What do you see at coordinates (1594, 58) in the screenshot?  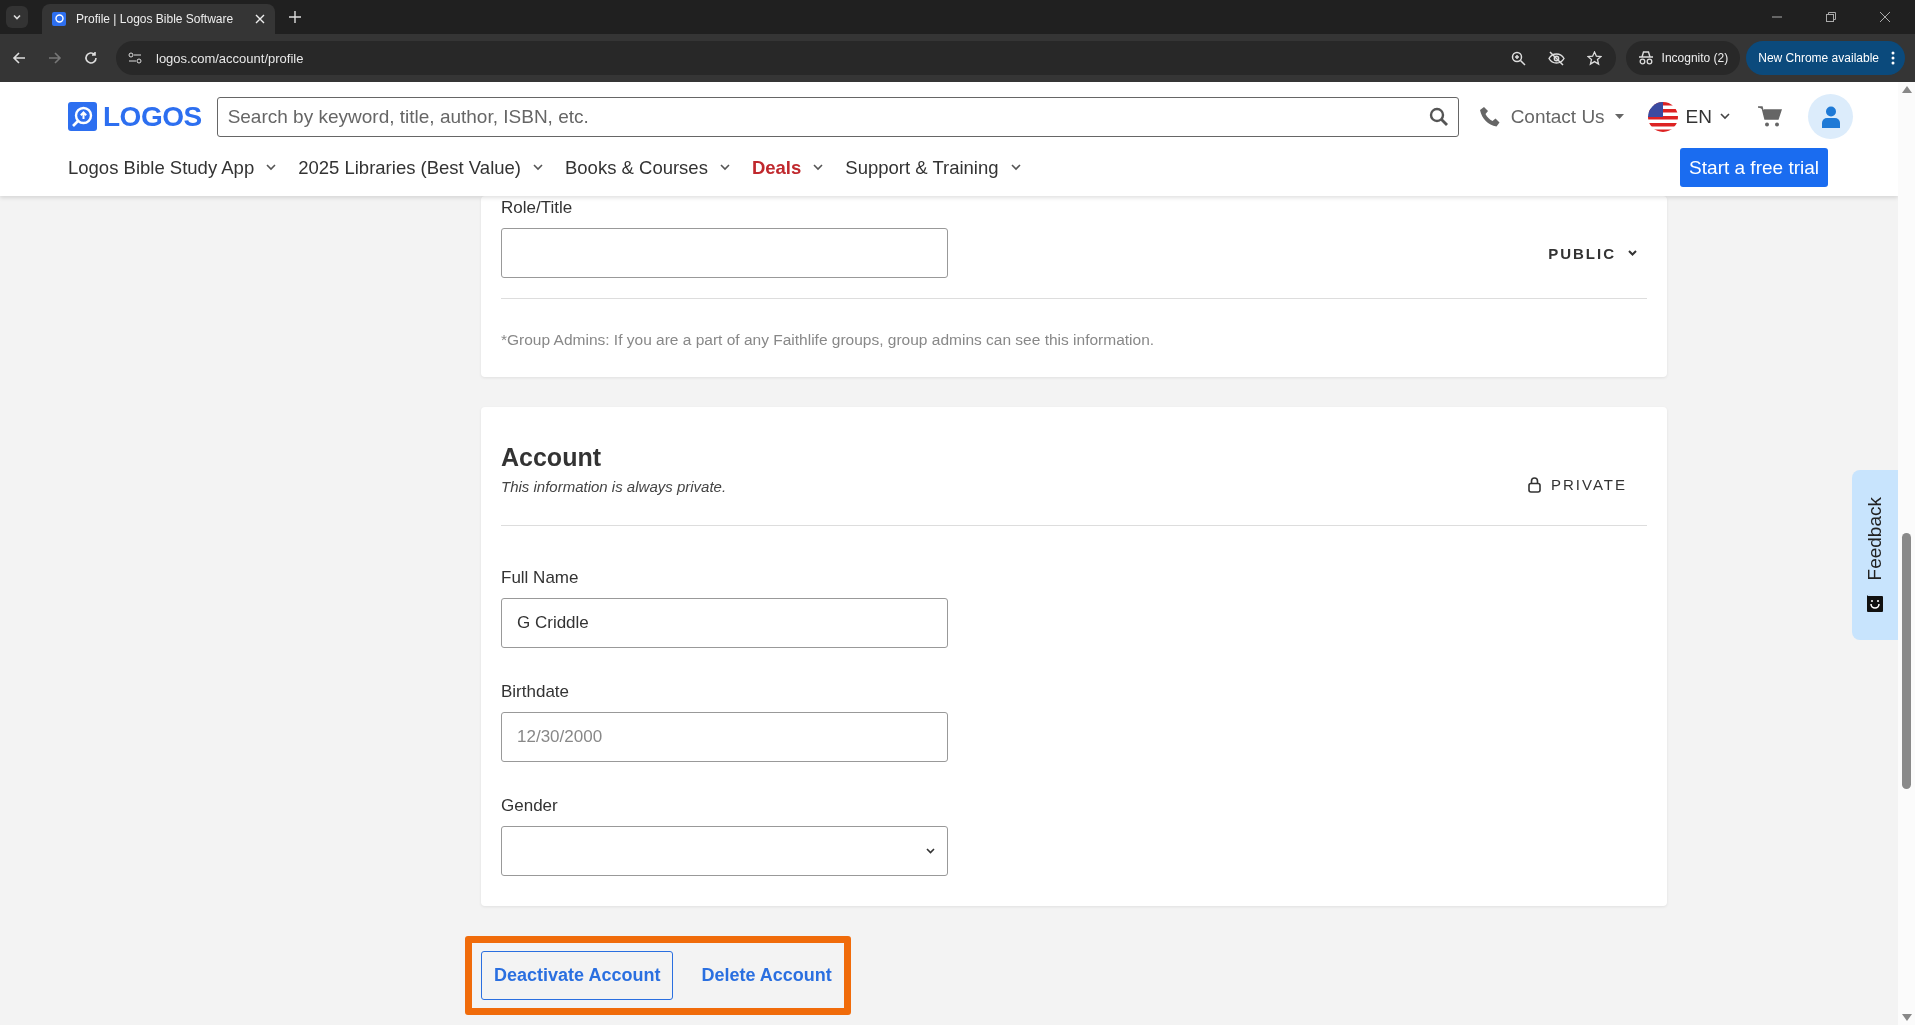 I see `star-icon` at bounding box center [1594, 58].